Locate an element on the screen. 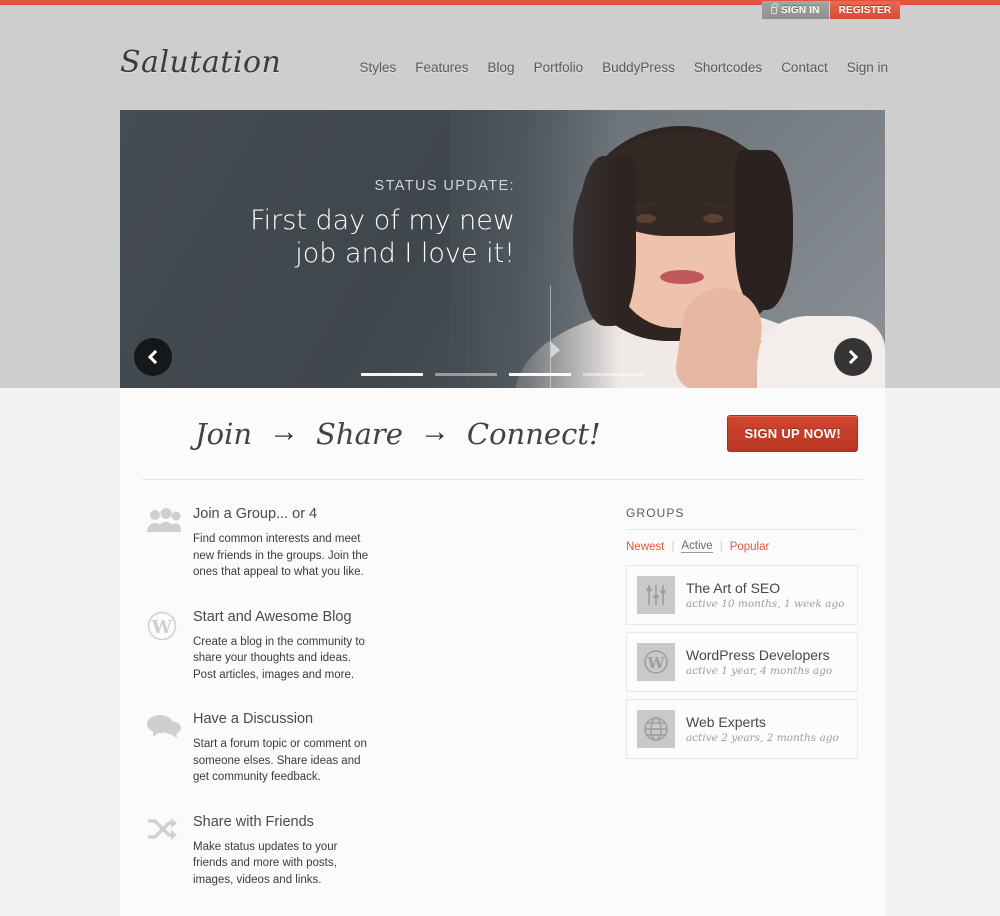 The height and width of the screenshot is (916, 1000). top-accent-bar: SIGN IN REGISTER is located at coordinates (500, 9).